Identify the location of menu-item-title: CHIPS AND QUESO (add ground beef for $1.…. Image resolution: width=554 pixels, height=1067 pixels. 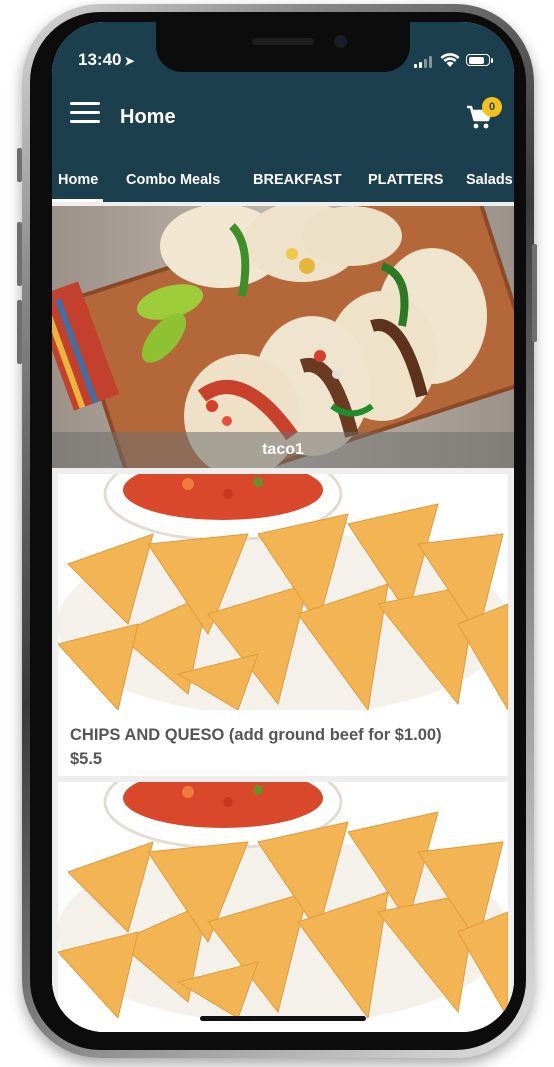
(256, 735).